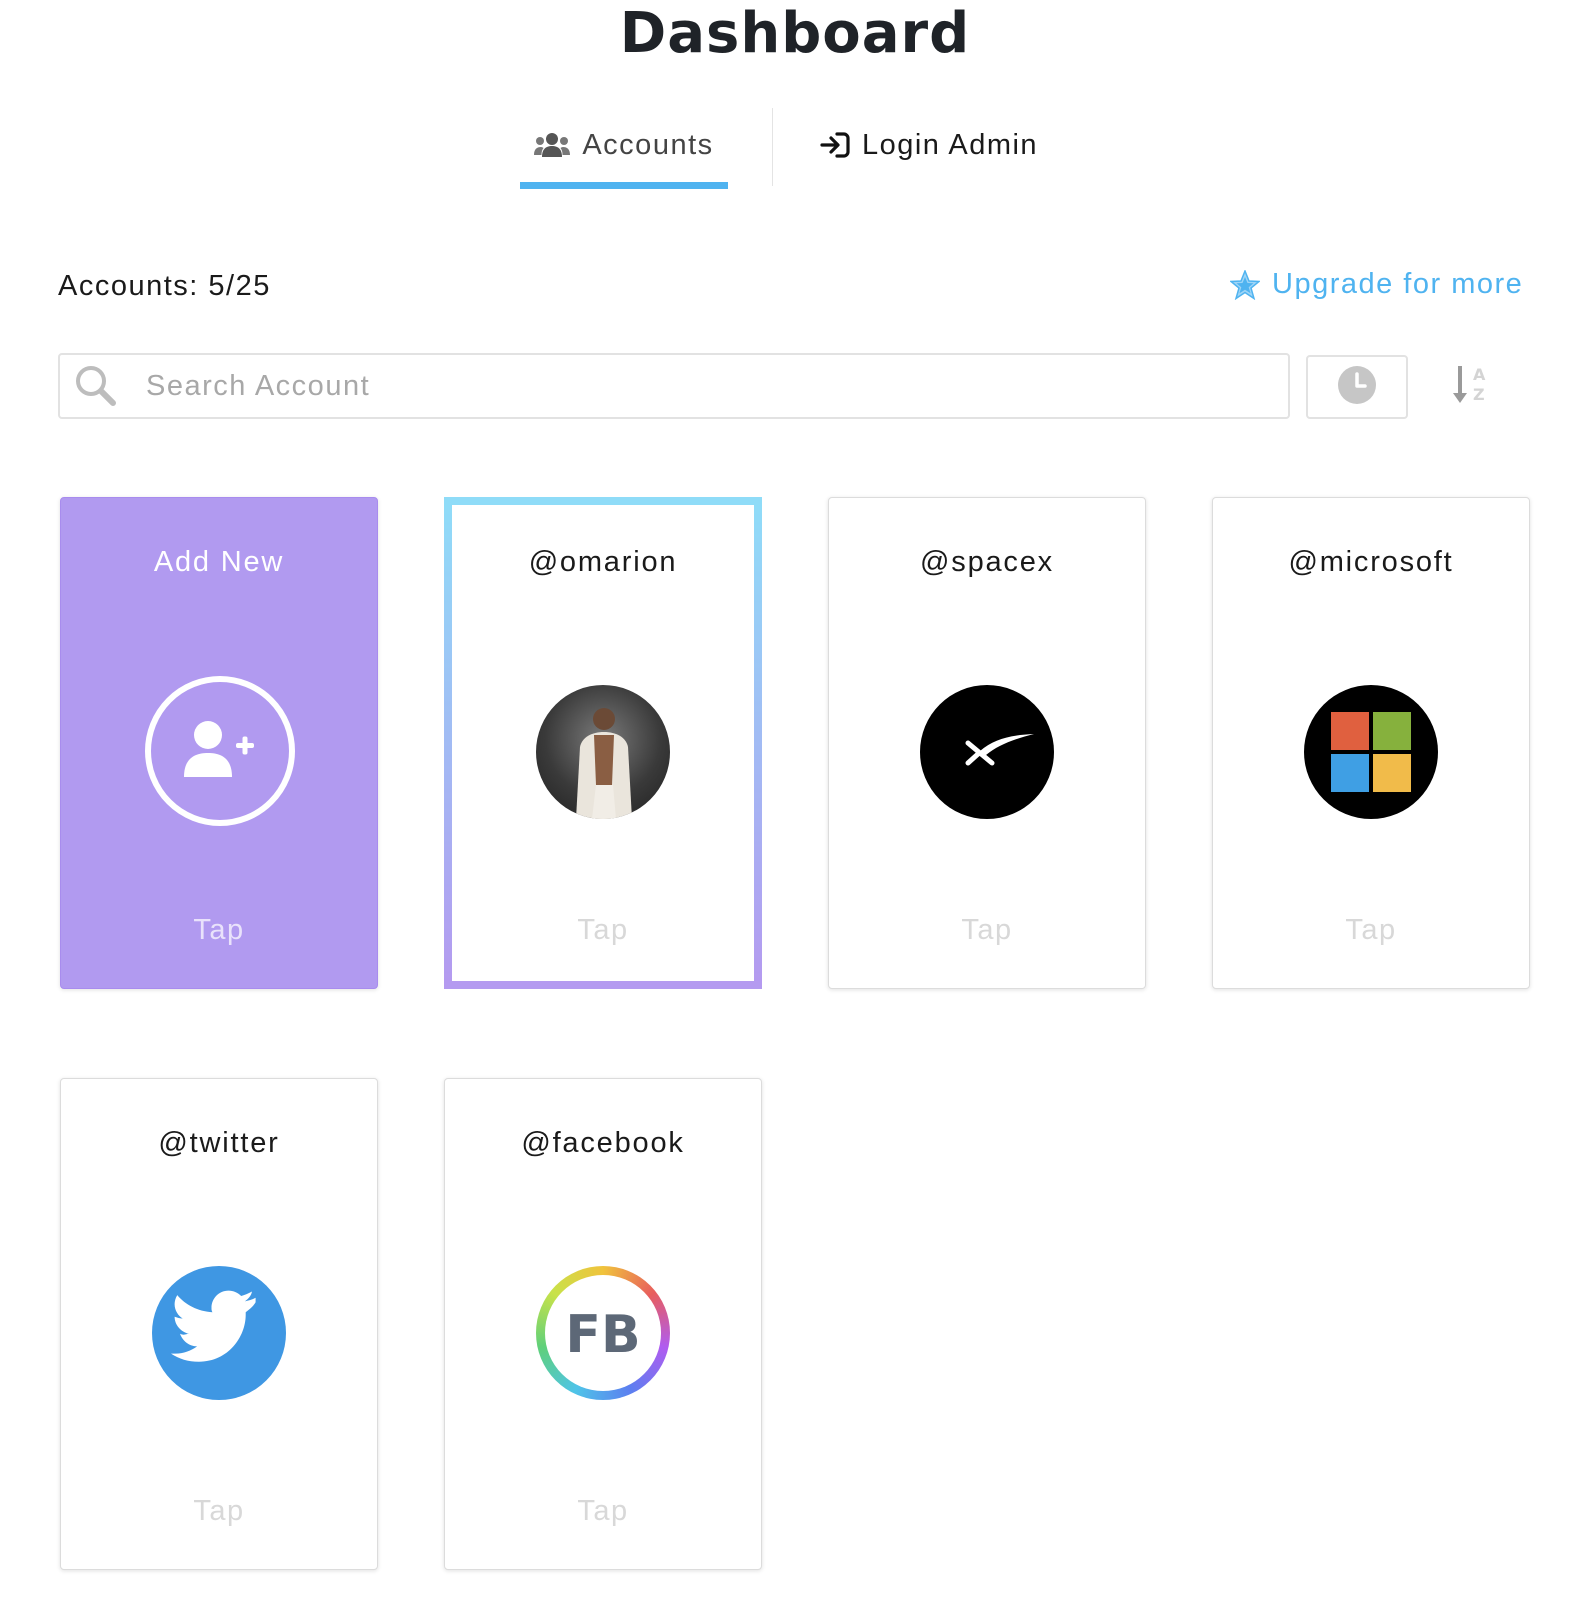  I want to click on upgrade-label: Upgrade for more, so click(1398, 284).